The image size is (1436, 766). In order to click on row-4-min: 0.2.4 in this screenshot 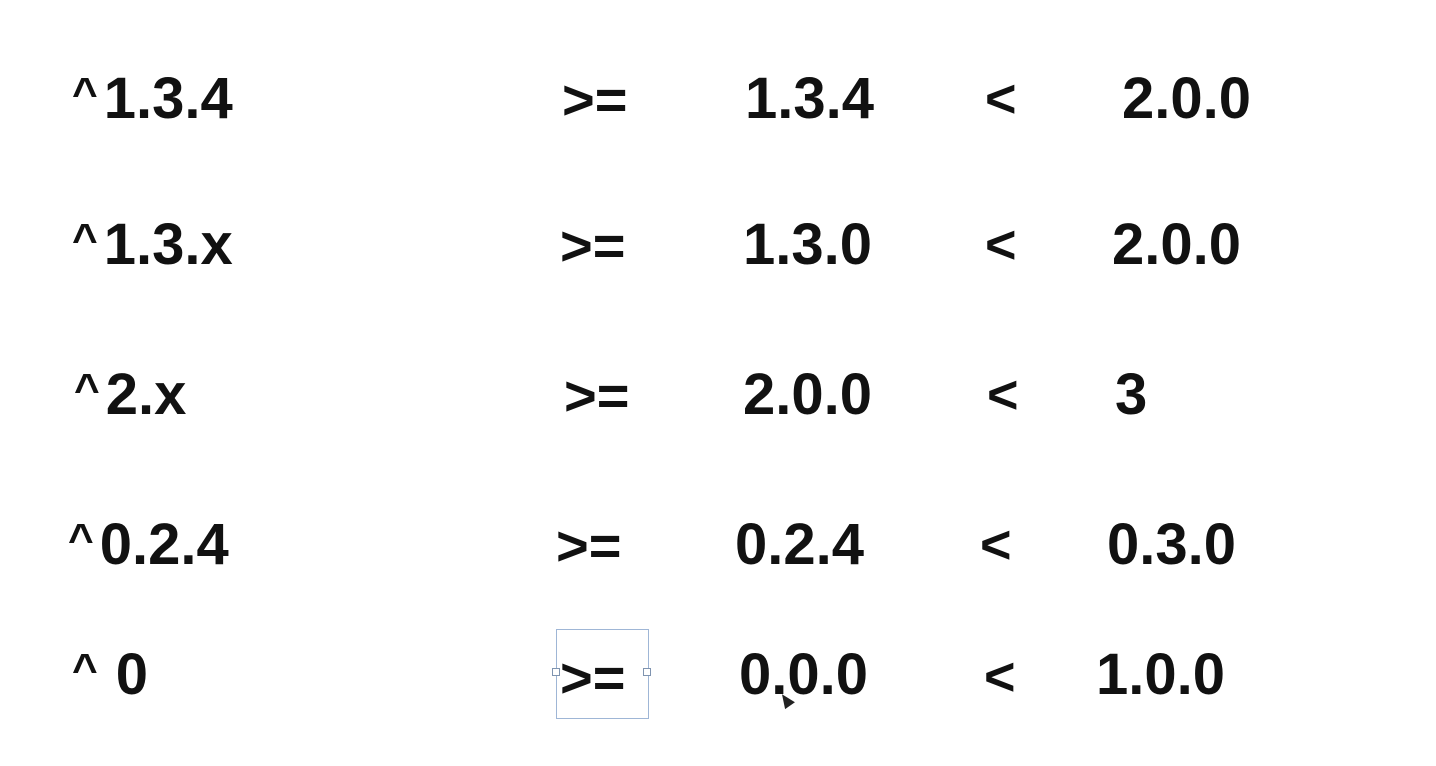, I will do `click(799, 544)`.